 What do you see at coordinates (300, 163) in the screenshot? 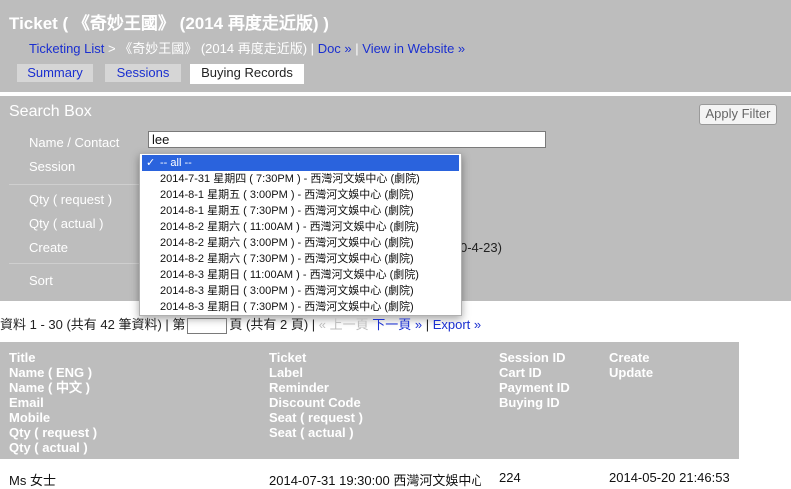
I see `session-option: ✓ -- all --` at bounding box center [300, 163].